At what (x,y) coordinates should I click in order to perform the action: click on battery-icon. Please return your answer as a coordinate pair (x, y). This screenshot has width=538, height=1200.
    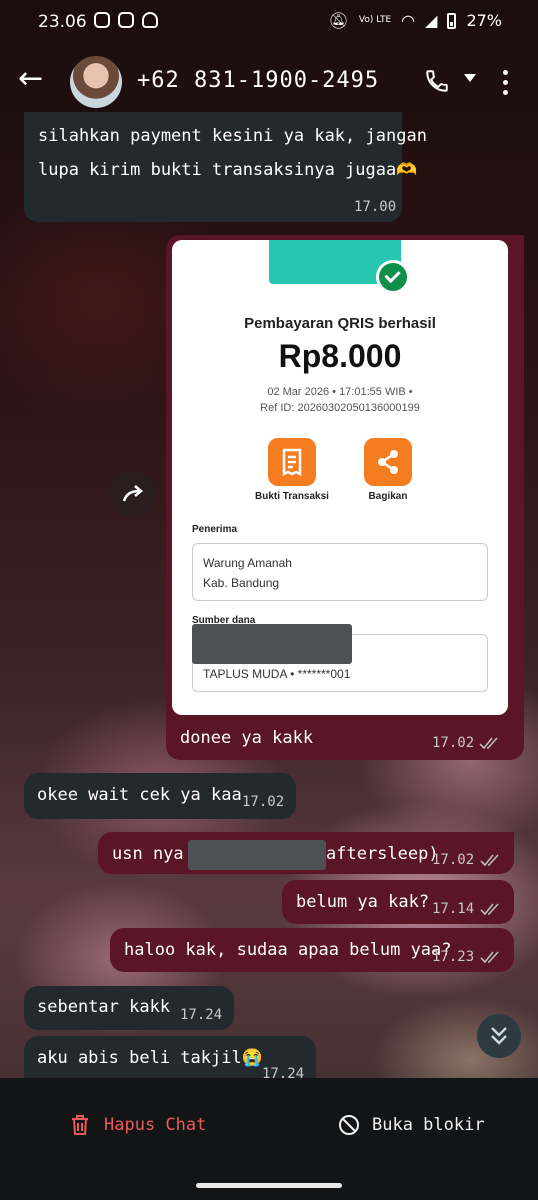
    Looking at the image, I should click on (452, 20).